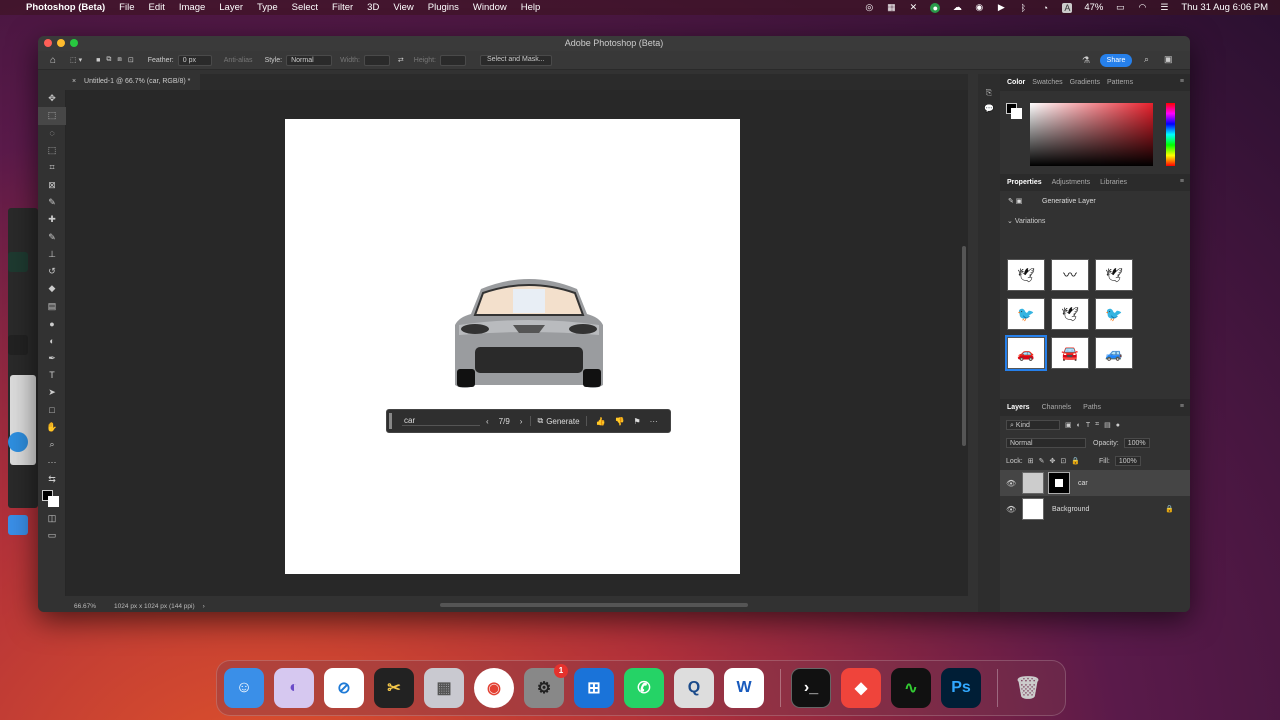  Describe the element at coordinates (1120, 82) in the screenshot. I see `tab-patterns: Patterns` at that location.